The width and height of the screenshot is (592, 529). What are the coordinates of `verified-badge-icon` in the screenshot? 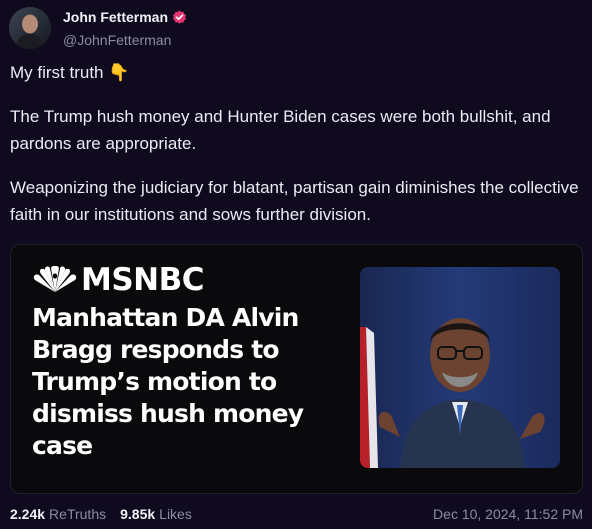 It's located at (179, 17).